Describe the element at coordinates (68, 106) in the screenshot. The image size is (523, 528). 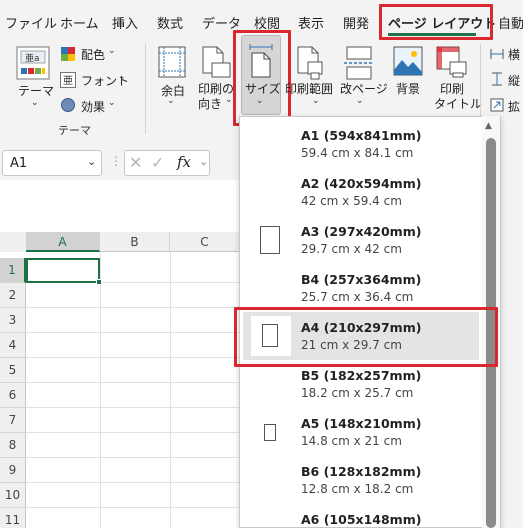
I see `effects-icon` at that location.